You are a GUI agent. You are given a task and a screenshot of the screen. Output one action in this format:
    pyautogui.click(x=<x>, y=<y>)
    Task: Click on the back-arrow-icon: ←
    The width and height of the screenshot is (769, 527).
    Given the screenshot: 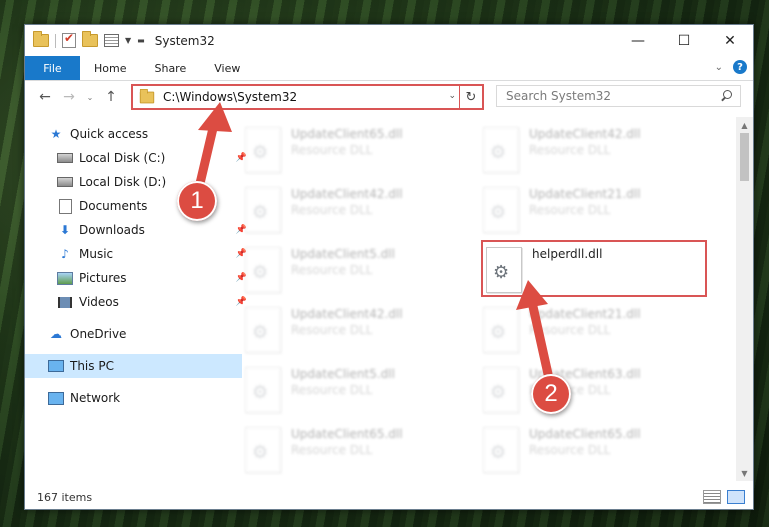 What is the action you would take?
    pyautogui.click(x=45, y=97)
    